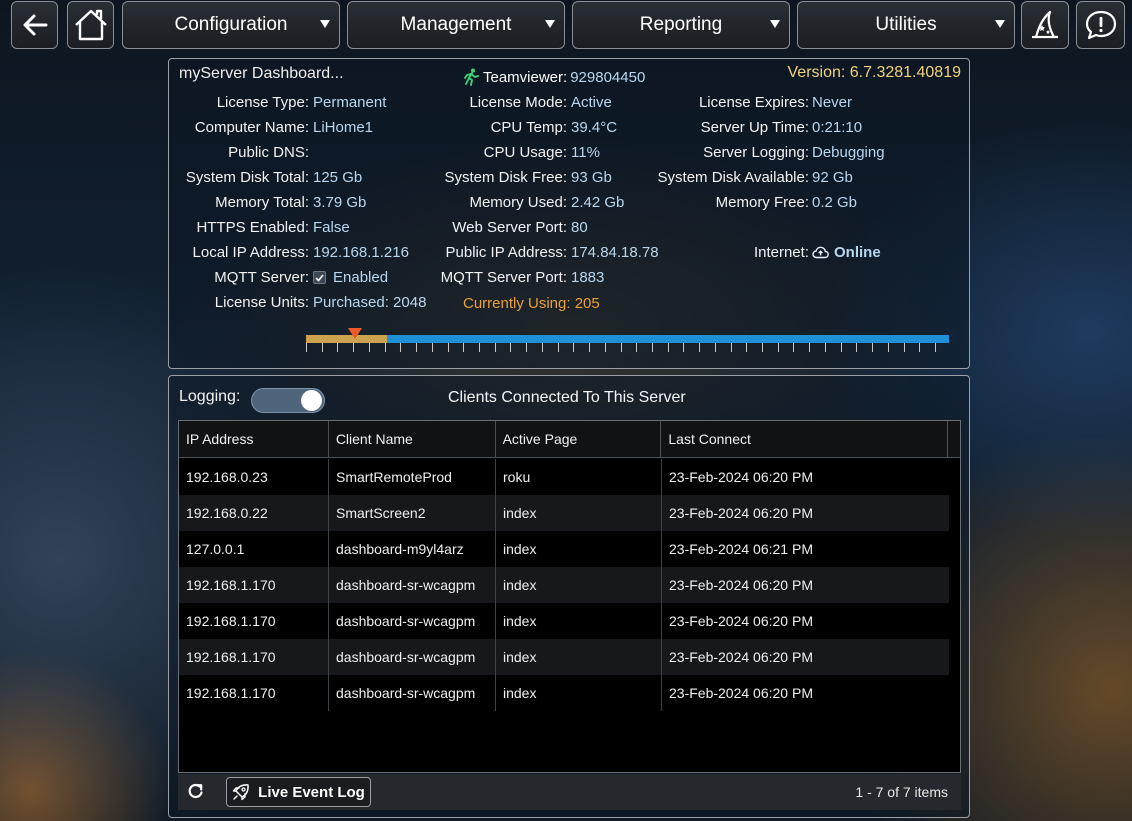  What do you see at coordinates (762, 202) in the screenshot?
I see `info-label: Memory Free:` at bounding box center [762, 202].